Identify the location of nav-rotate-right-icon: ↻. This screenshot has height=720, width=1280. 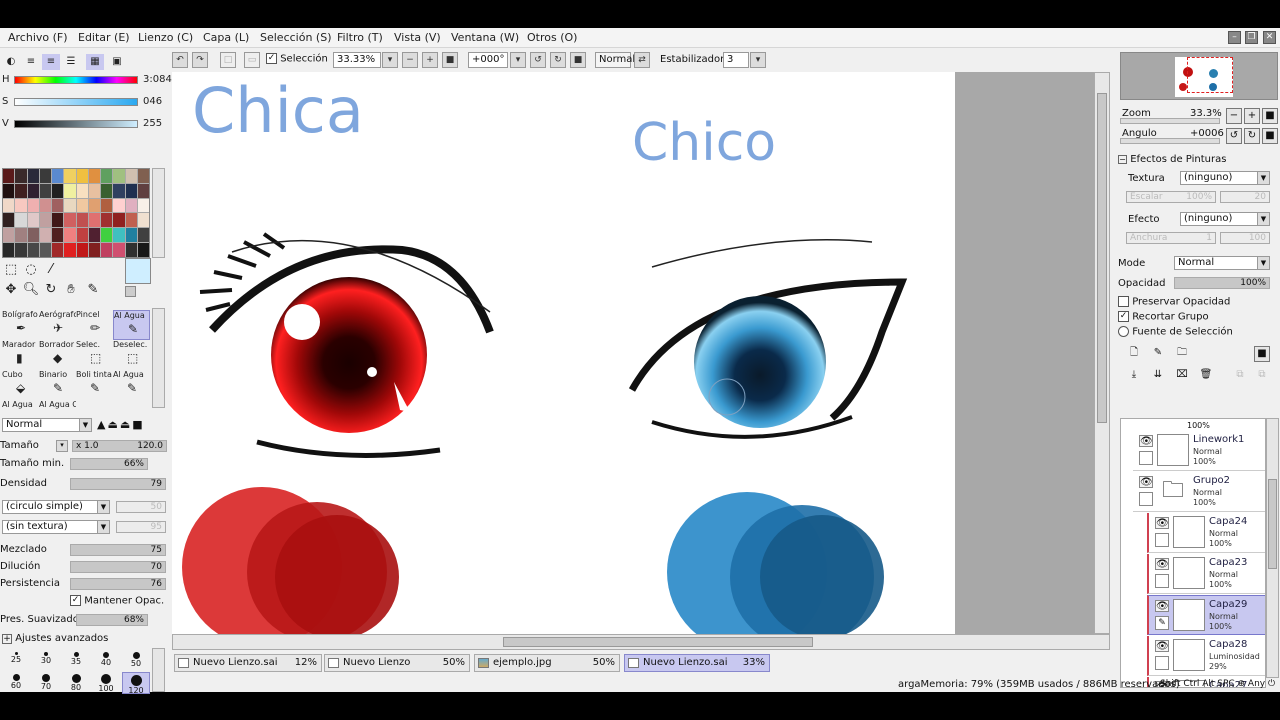
(1252, 136).